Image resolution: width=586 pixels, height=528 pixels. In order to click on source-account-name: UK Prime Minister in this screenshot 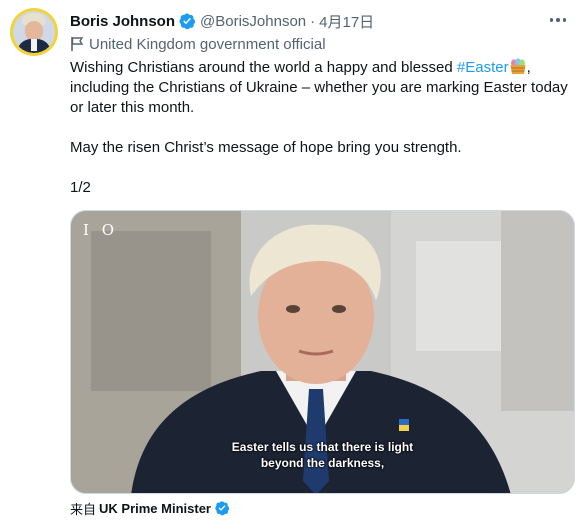, I will do `click(155, 508)`.